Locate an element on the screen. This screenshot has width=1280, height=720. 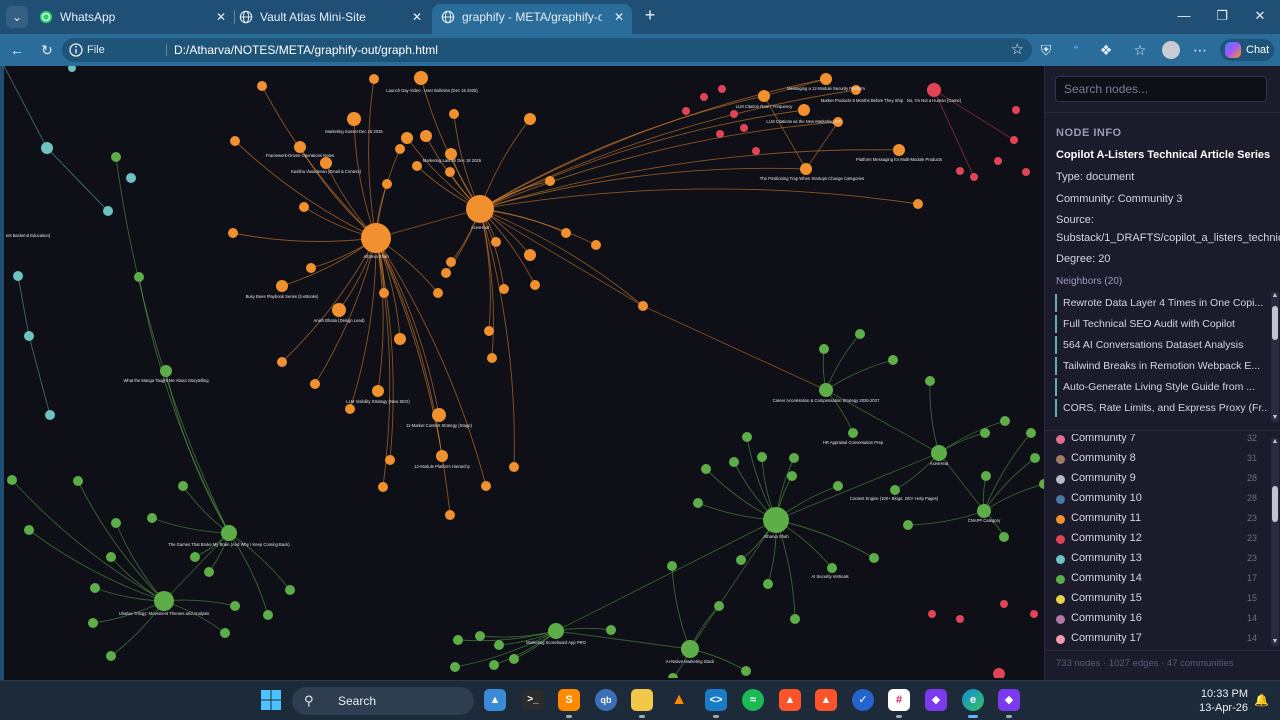
neighbors-scrollbar: ▲ ▼ is located at coordinates (1275, 357).